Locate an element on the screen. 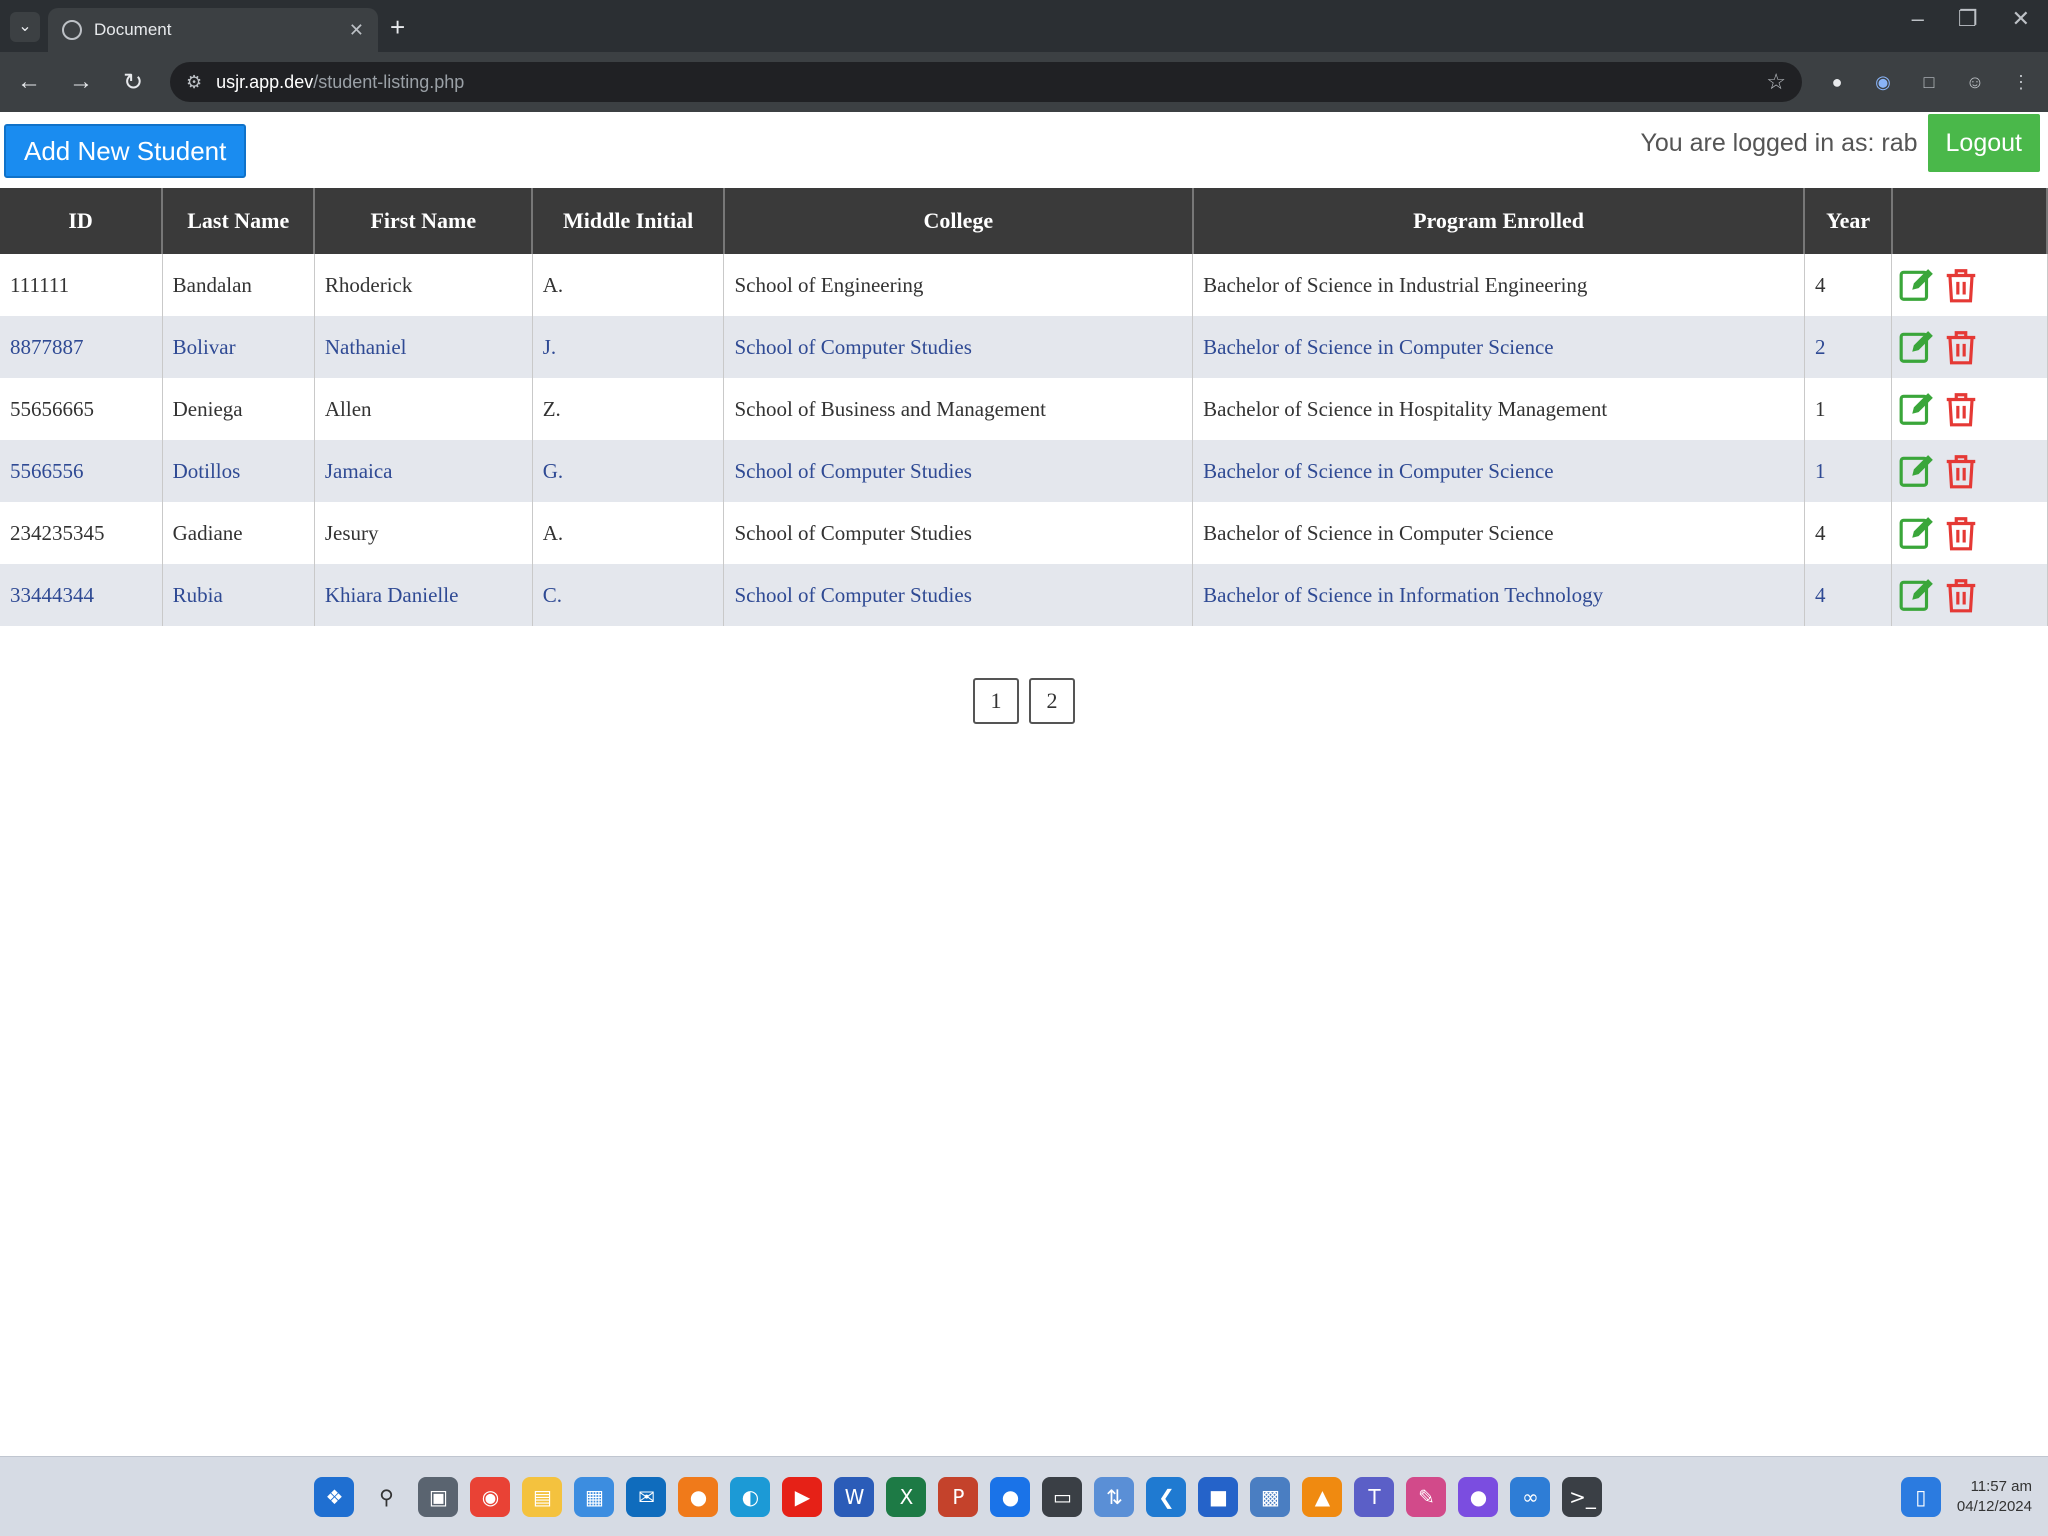  header-last-name: Last Name is located at coordinates (239, 221).